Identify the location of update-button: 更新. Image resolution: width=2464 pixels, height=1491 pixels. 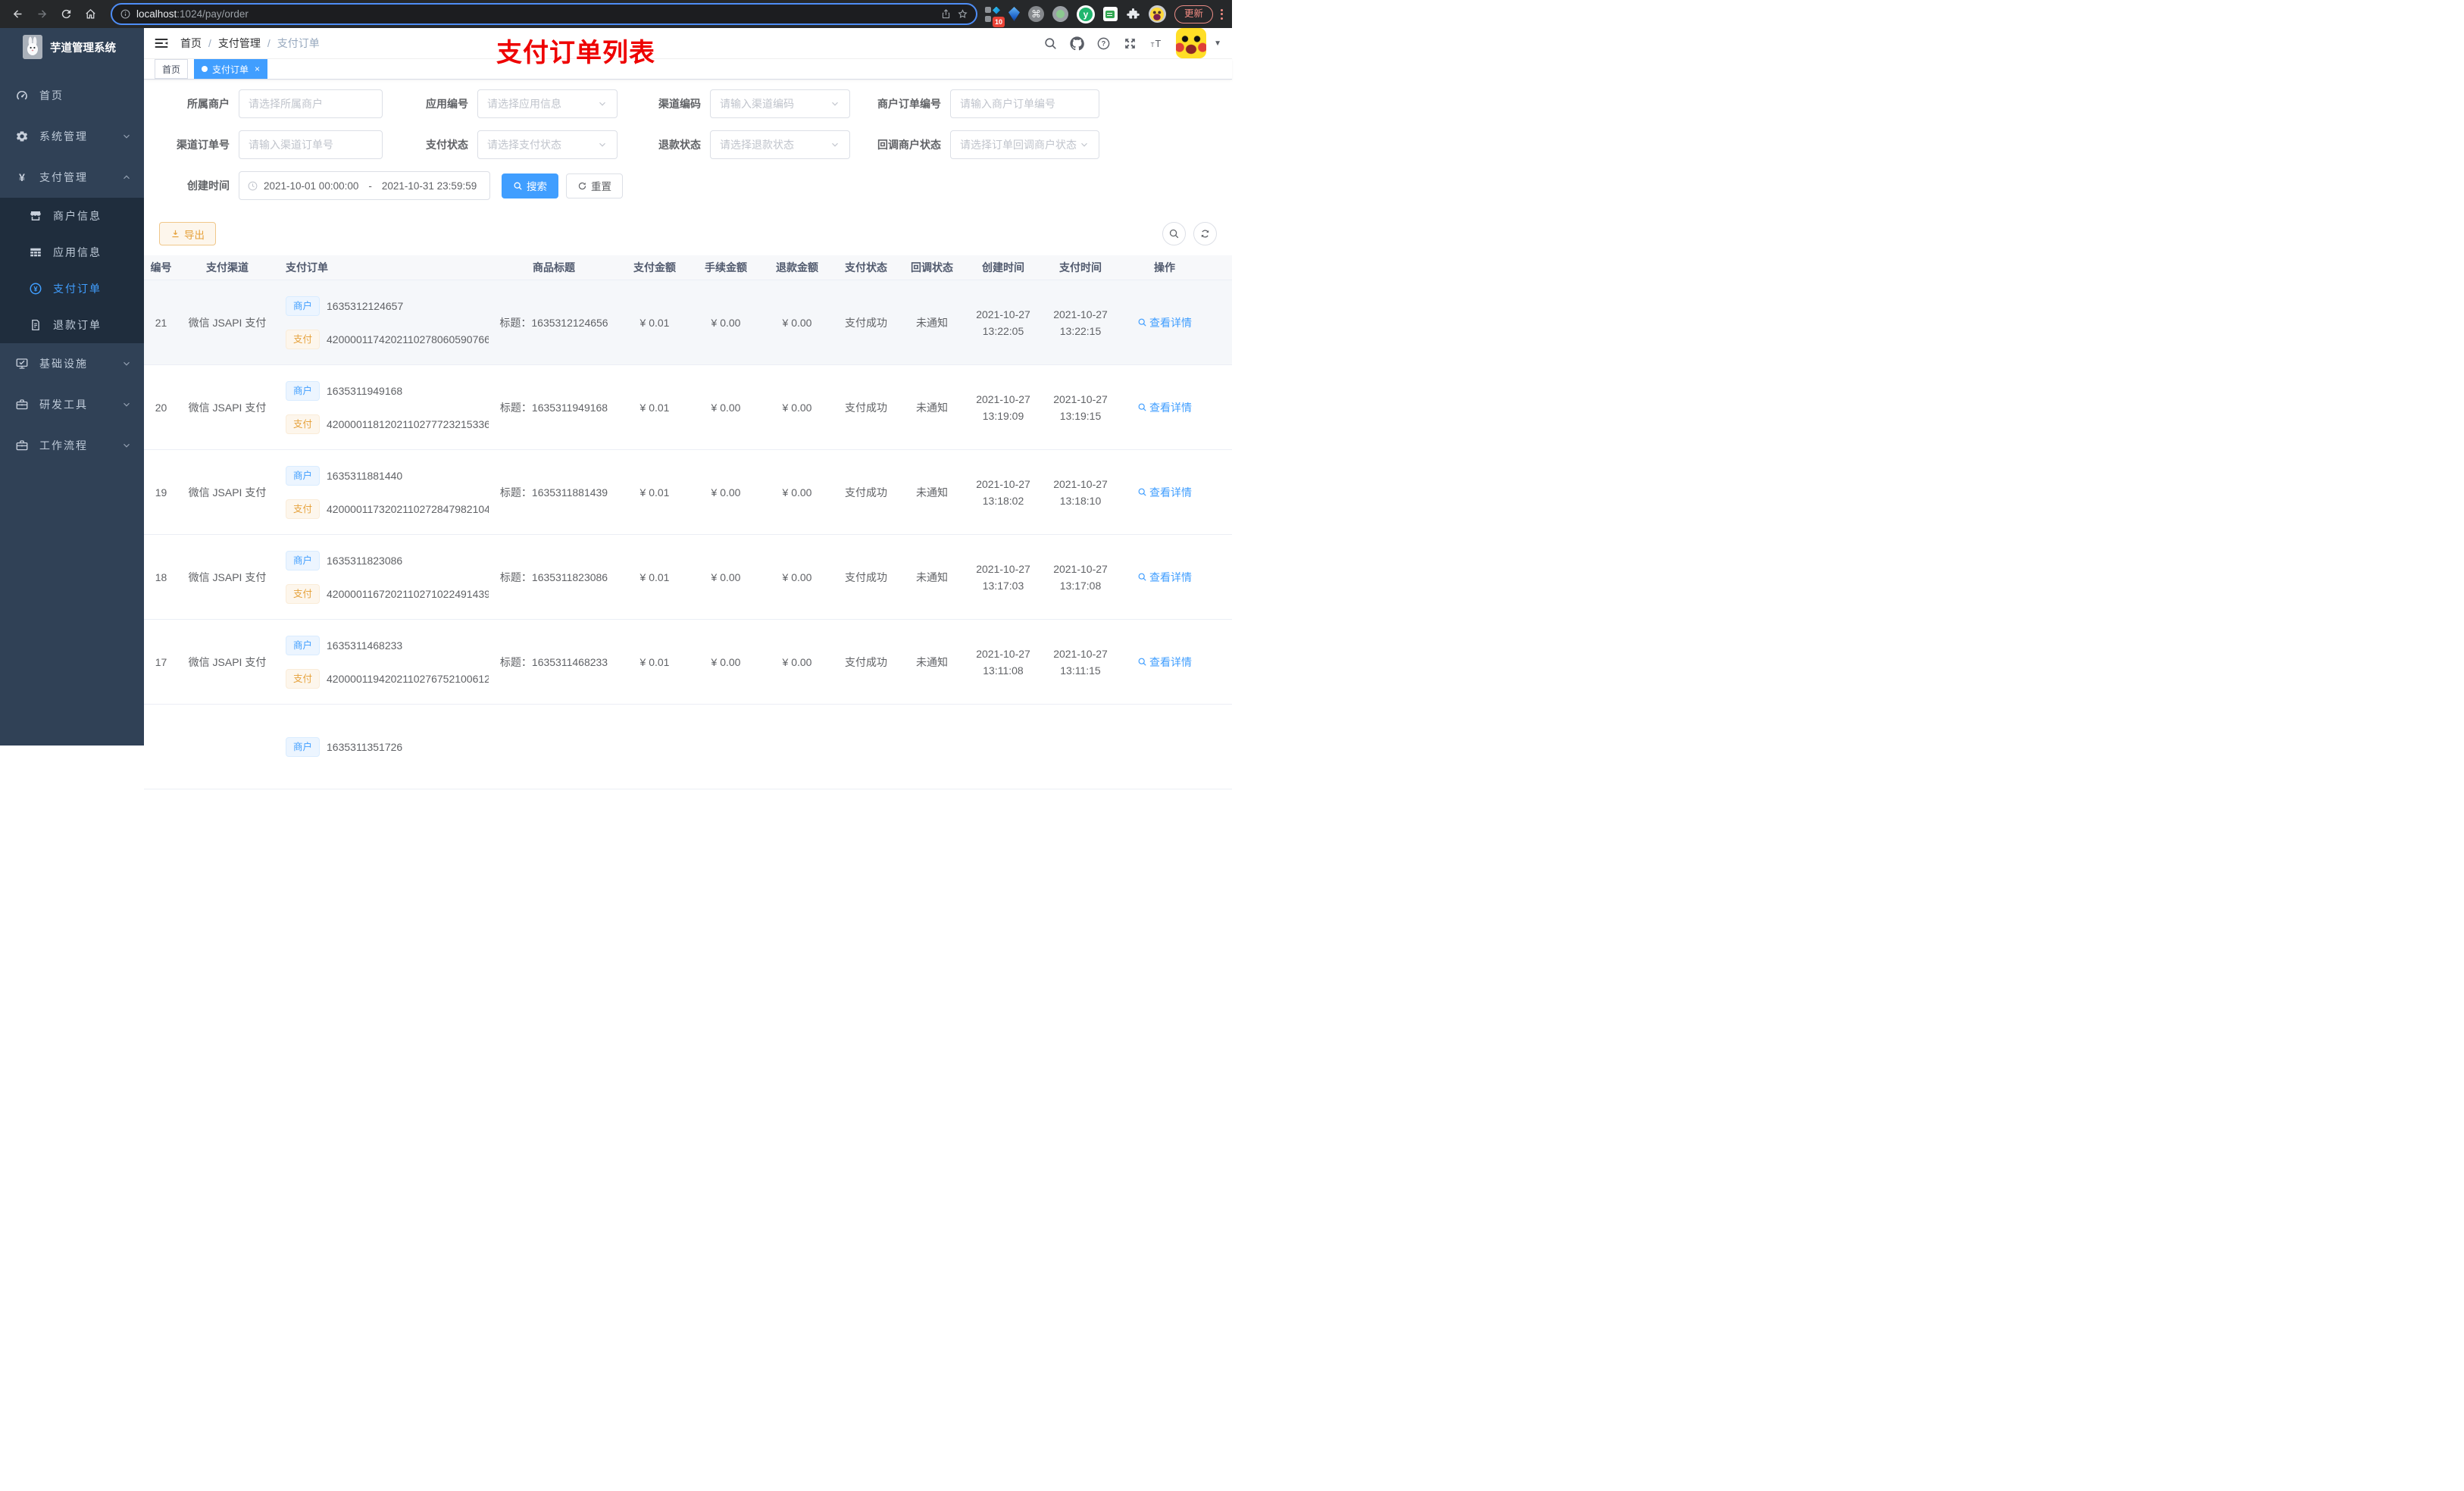
(1193, 14).